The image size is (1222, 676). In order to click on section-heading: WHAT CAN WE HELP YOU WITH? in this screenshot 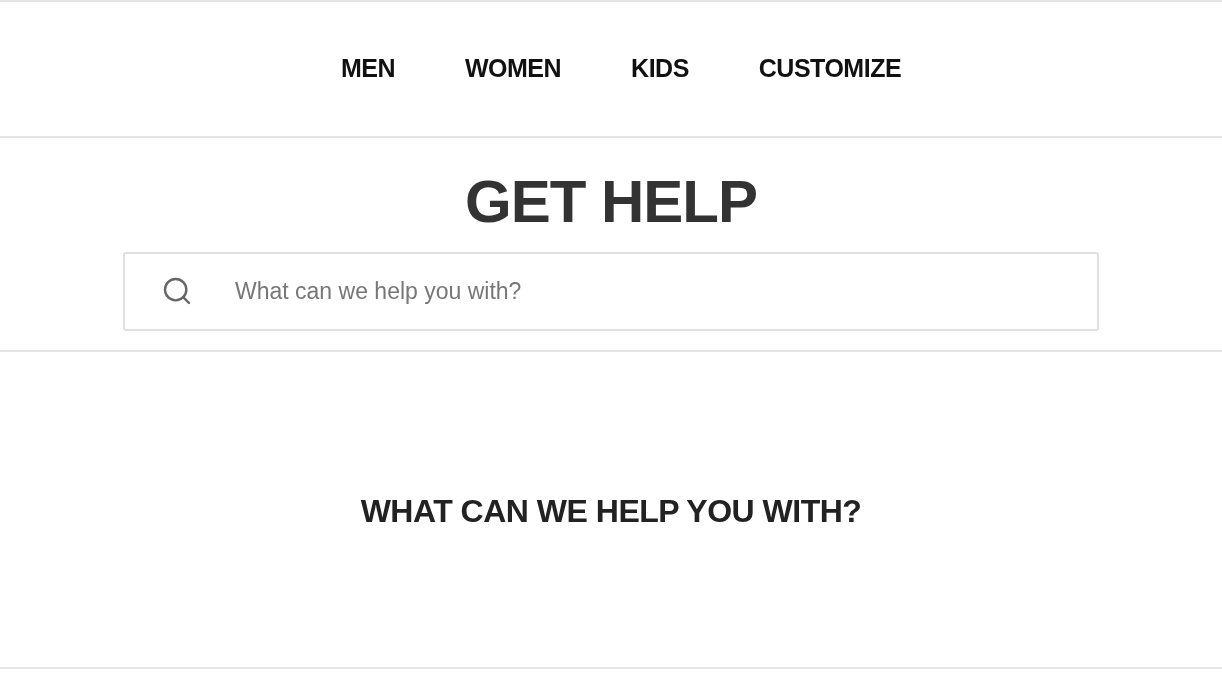, I will do `click(611, 511)`.